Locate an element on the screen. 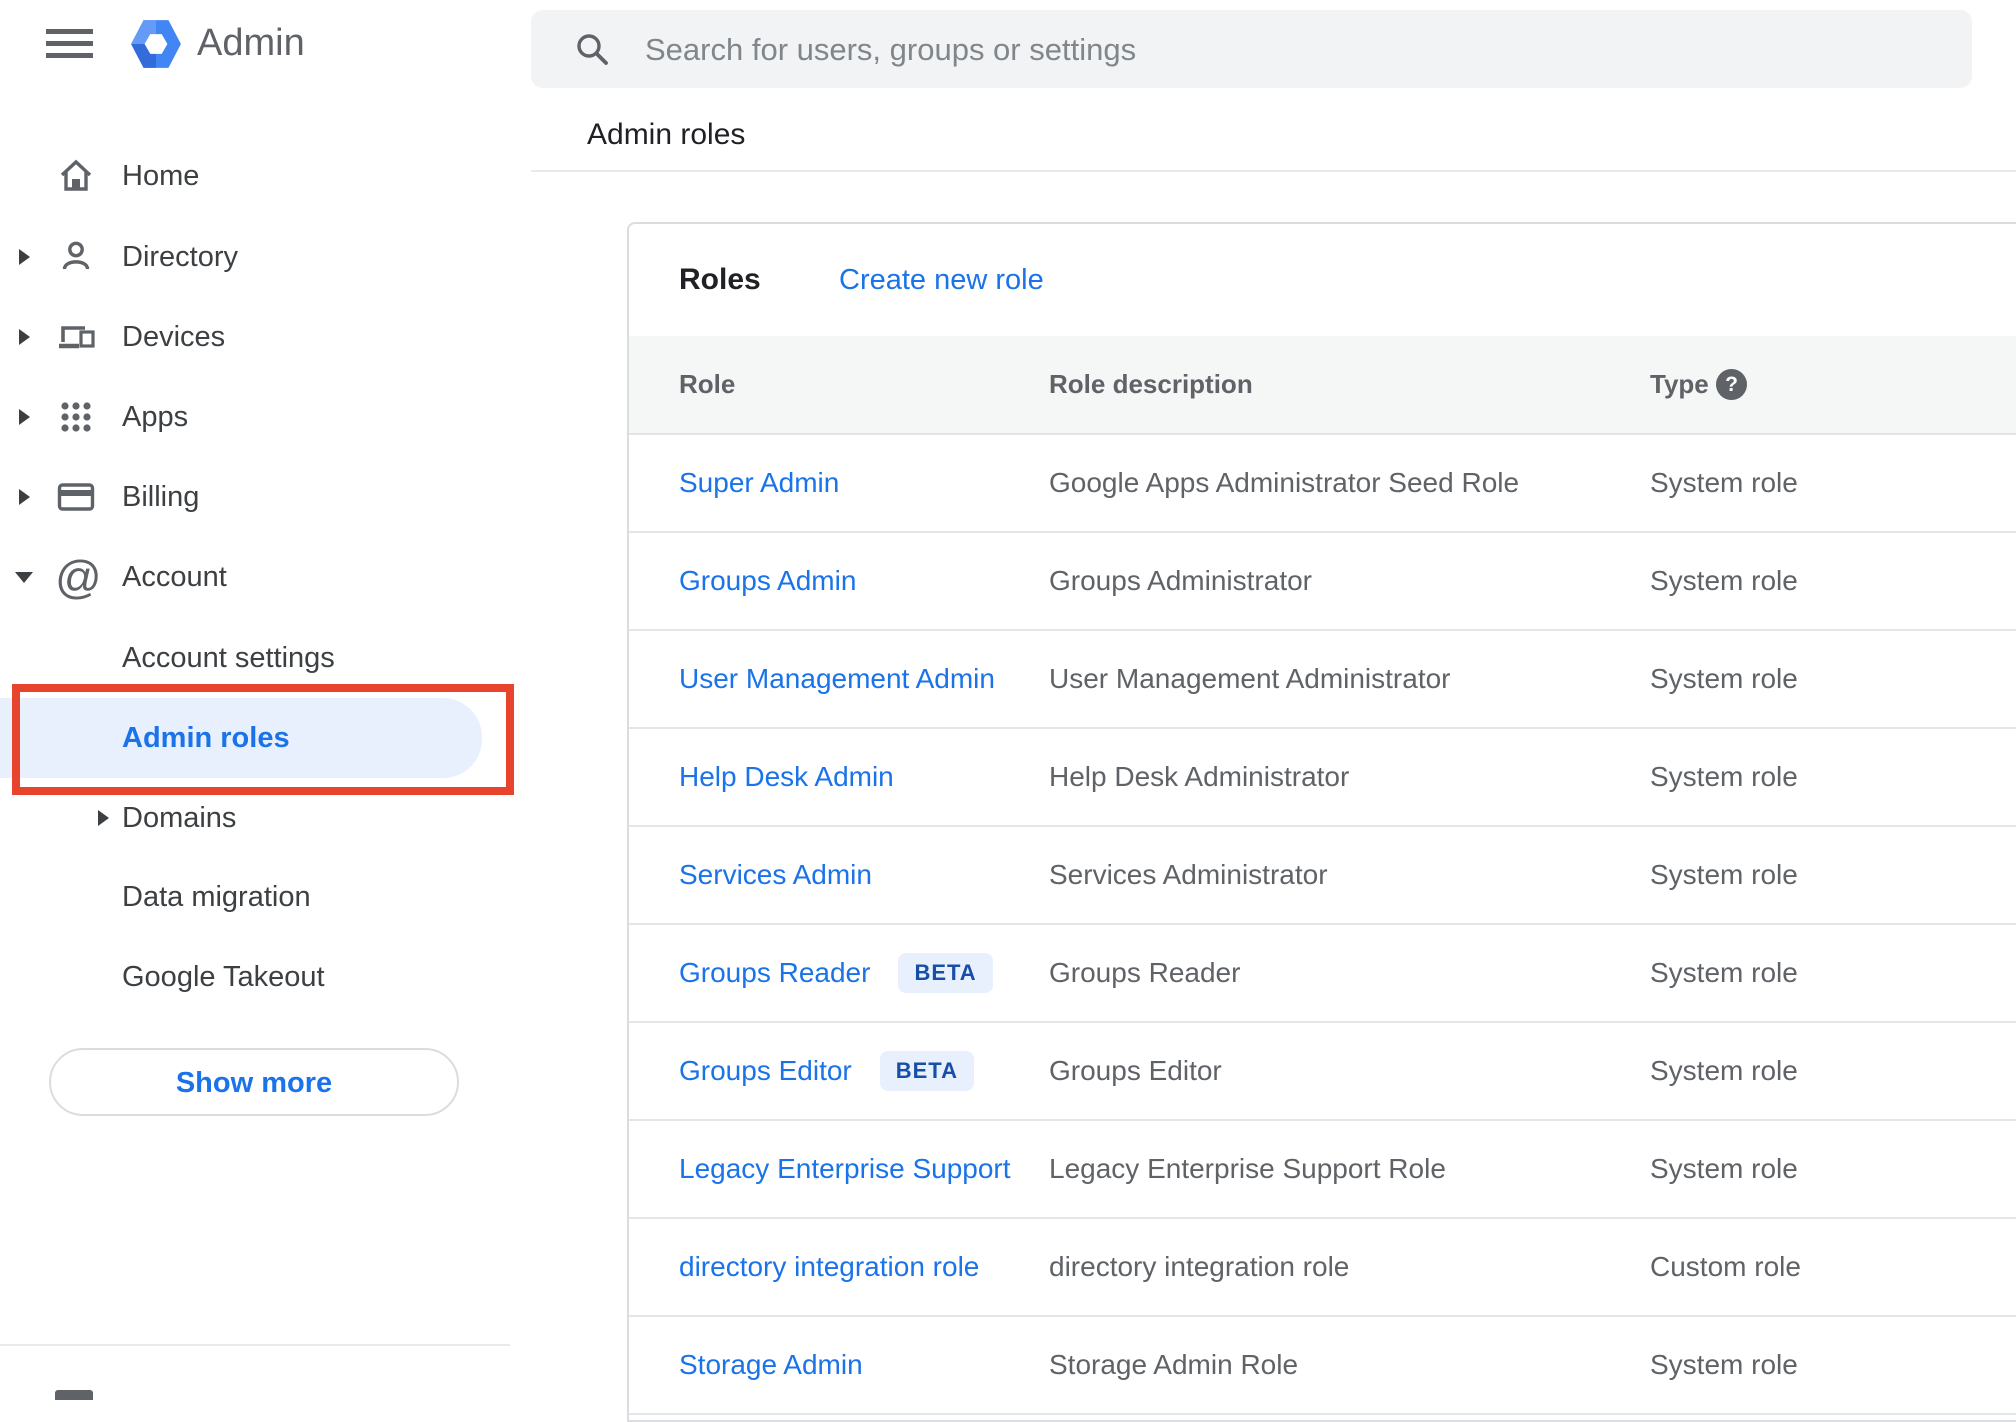 The image size is (2016, 1422). role-link: Help Desk Admin is located at coordinates (786, 777).